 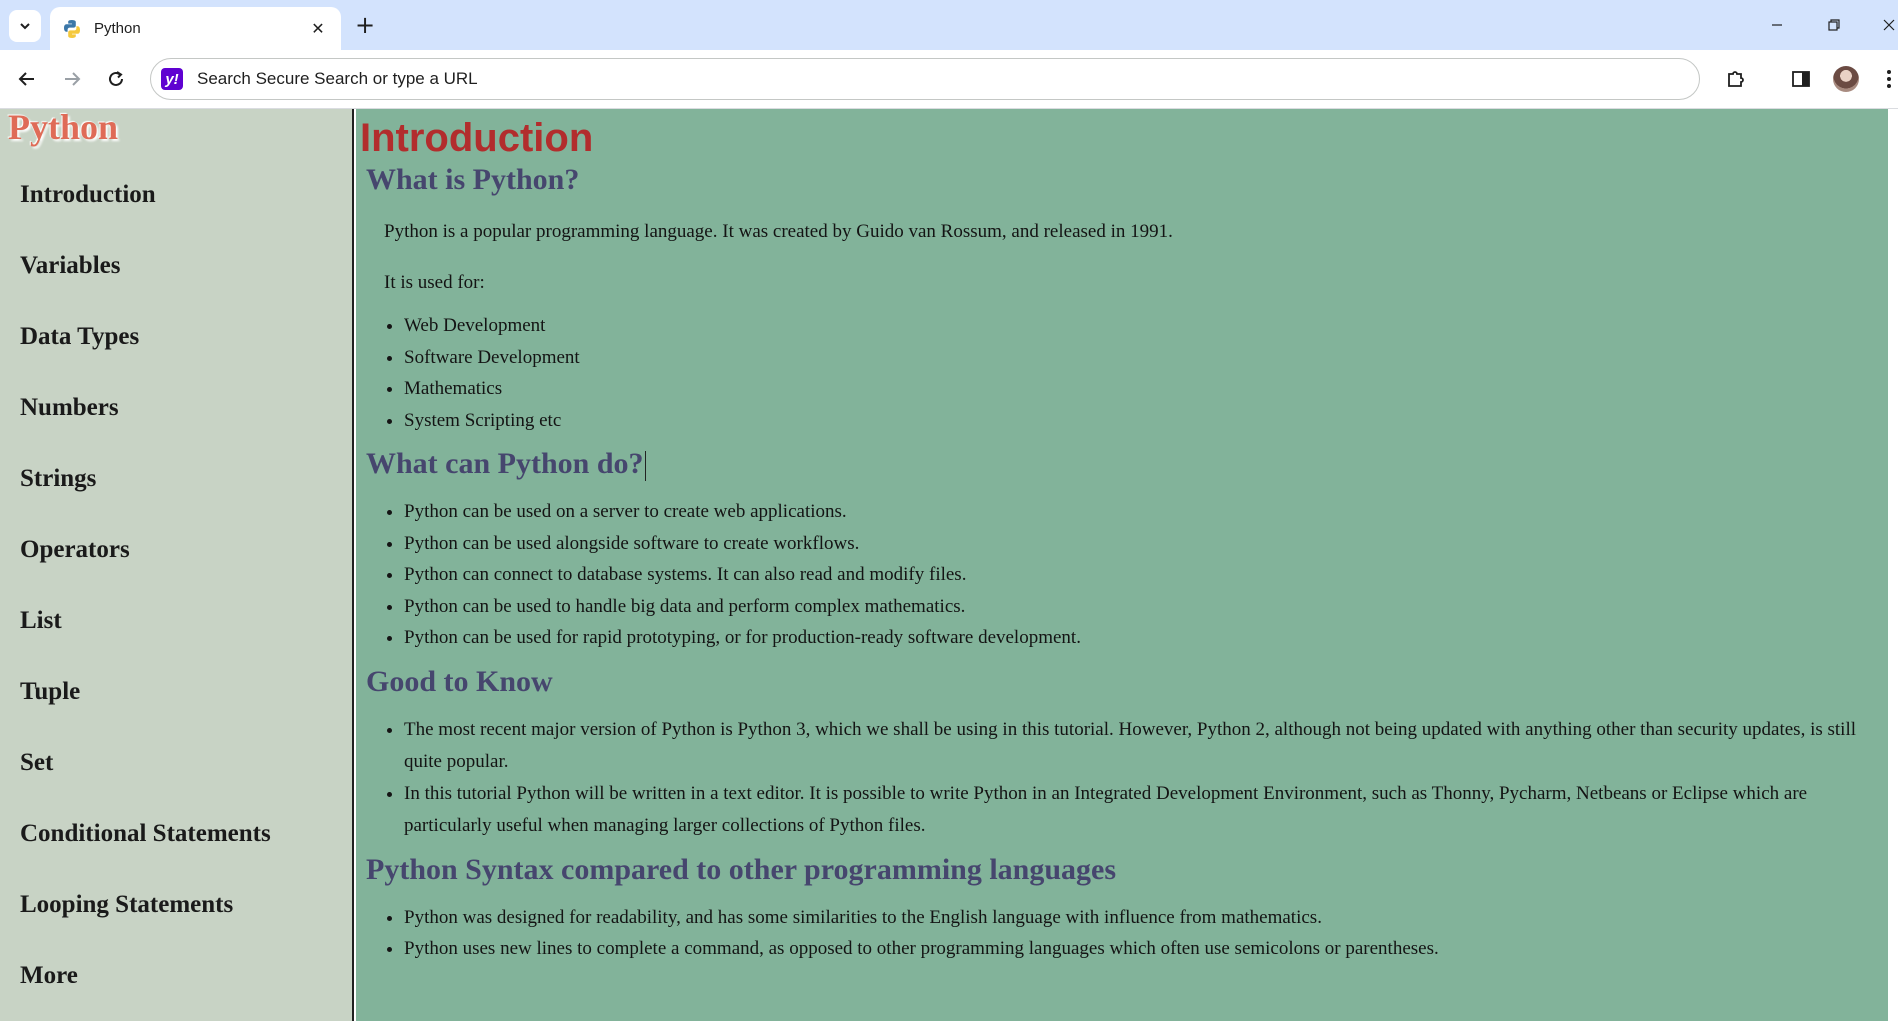 What do you see at coordinates (176, 549) in the screenshot?
I see `sidebar-item-operators: Operators` at bounding box center [176, 549].